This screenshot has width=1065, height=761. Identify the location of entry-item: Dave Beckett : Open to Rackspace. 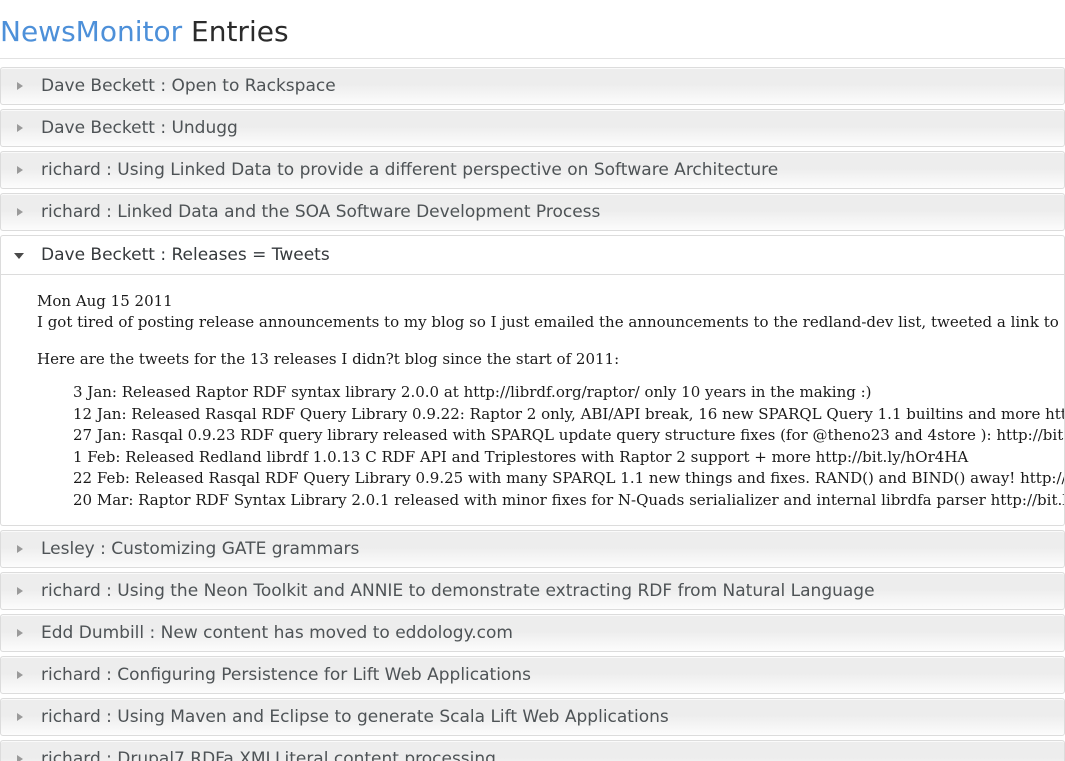
(532, 86).